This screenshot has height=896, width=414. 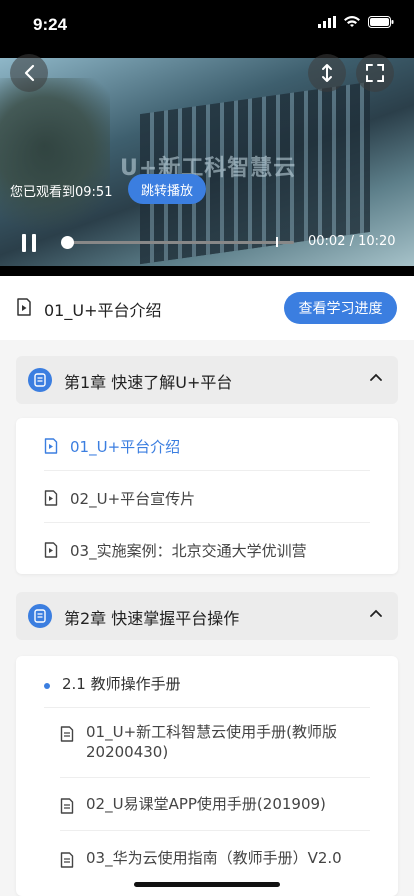 What do you see at coordinates (211, 732) in the screenshot?
I see `document-title-line: 01_U+新工科智慧云使用手册(教师版` at bounding box center [211, 732].